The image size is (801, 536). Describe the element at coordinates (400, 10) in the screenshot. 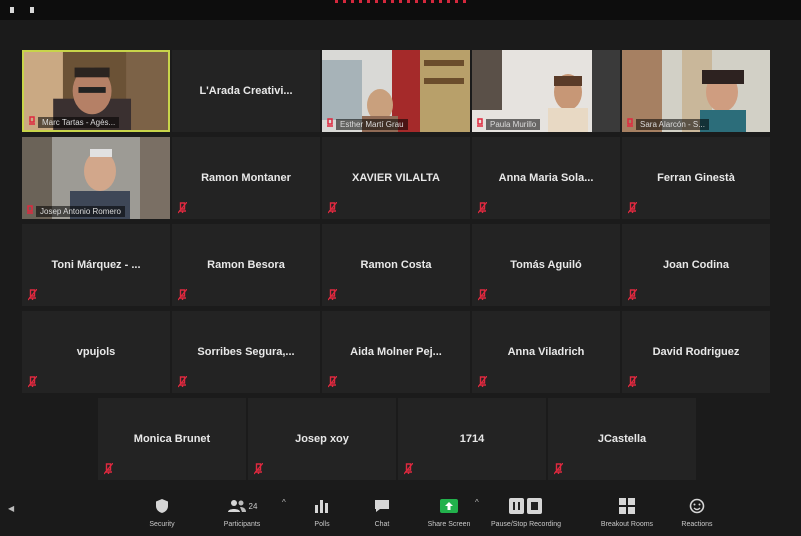

I see `top-bar` at that location.